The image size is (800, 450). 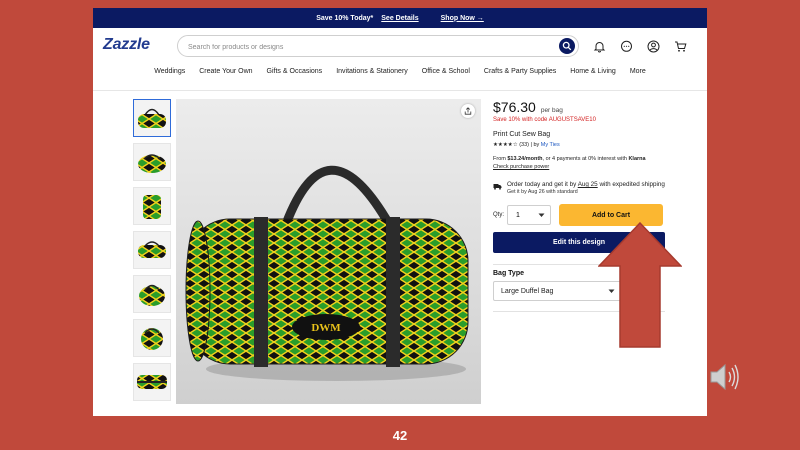 What do you see at coordinates (521, 167) in the screenshot?
I see `check-purchase-power-link: Check purchase power` at bounding box center [521, 167].